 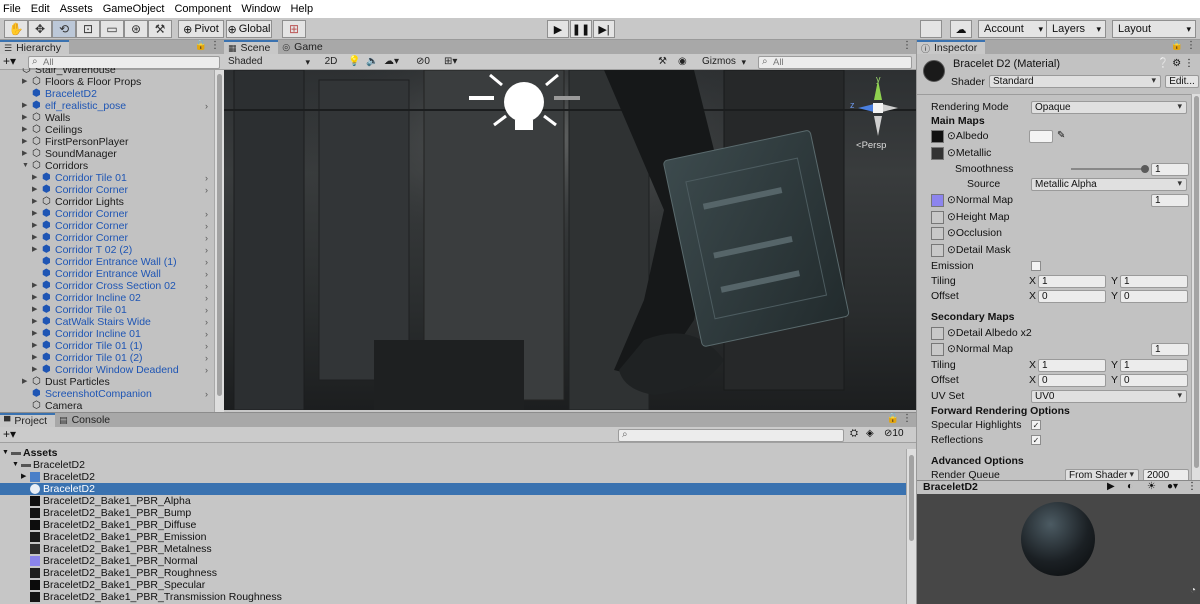 What do you see at coordinates (453, 561) in the screenshot?
I see `project-asset-row: BraceletD2_Bake1_PBR_Normal` at bounding box center [453, 561].